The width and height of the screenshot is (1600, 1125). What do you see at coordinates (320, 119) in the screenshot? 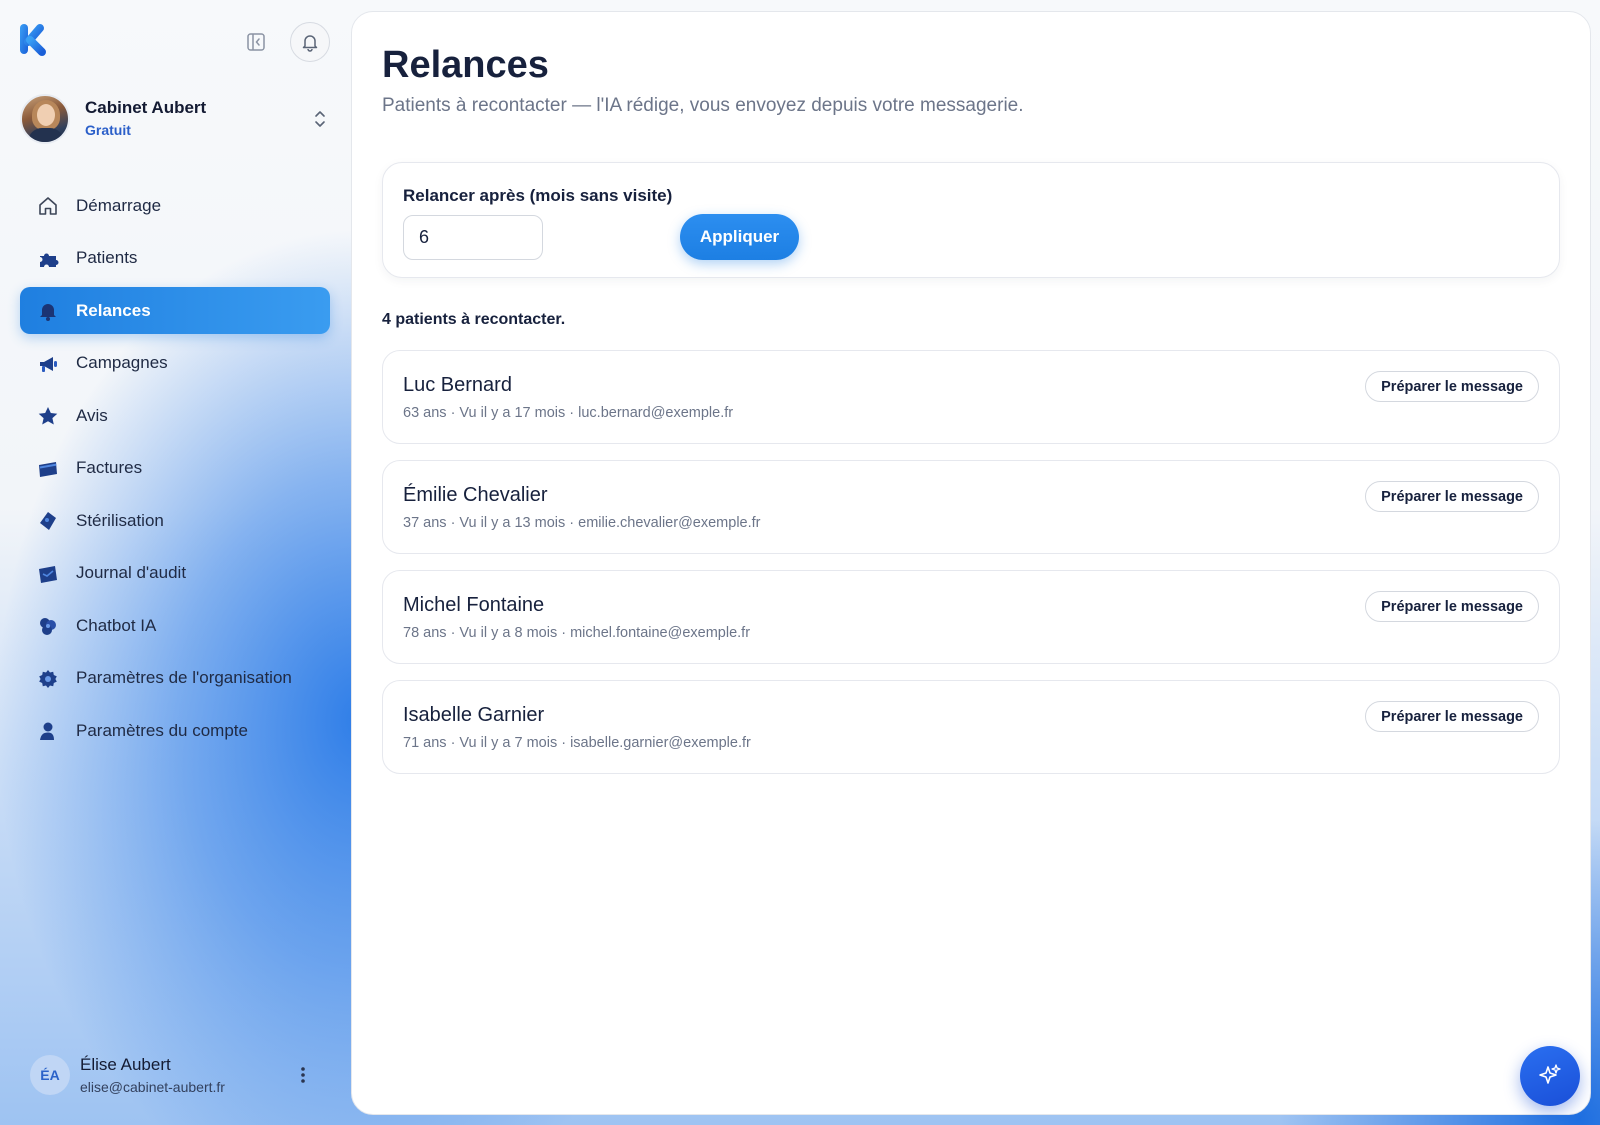
I see `chevron-up-down-icon` at bounding box center [320, 119].